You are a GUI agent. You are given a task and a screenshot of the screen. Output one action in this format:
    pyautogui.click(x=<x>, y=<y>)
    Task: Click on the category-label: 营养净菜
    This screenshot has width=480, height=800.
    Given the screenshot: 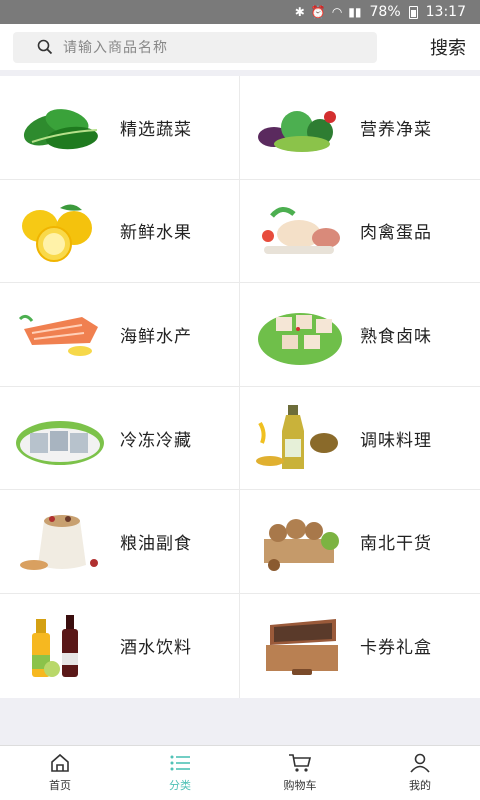 What is the action you would take?
    pyautogui.click(x=396, y=129)
    